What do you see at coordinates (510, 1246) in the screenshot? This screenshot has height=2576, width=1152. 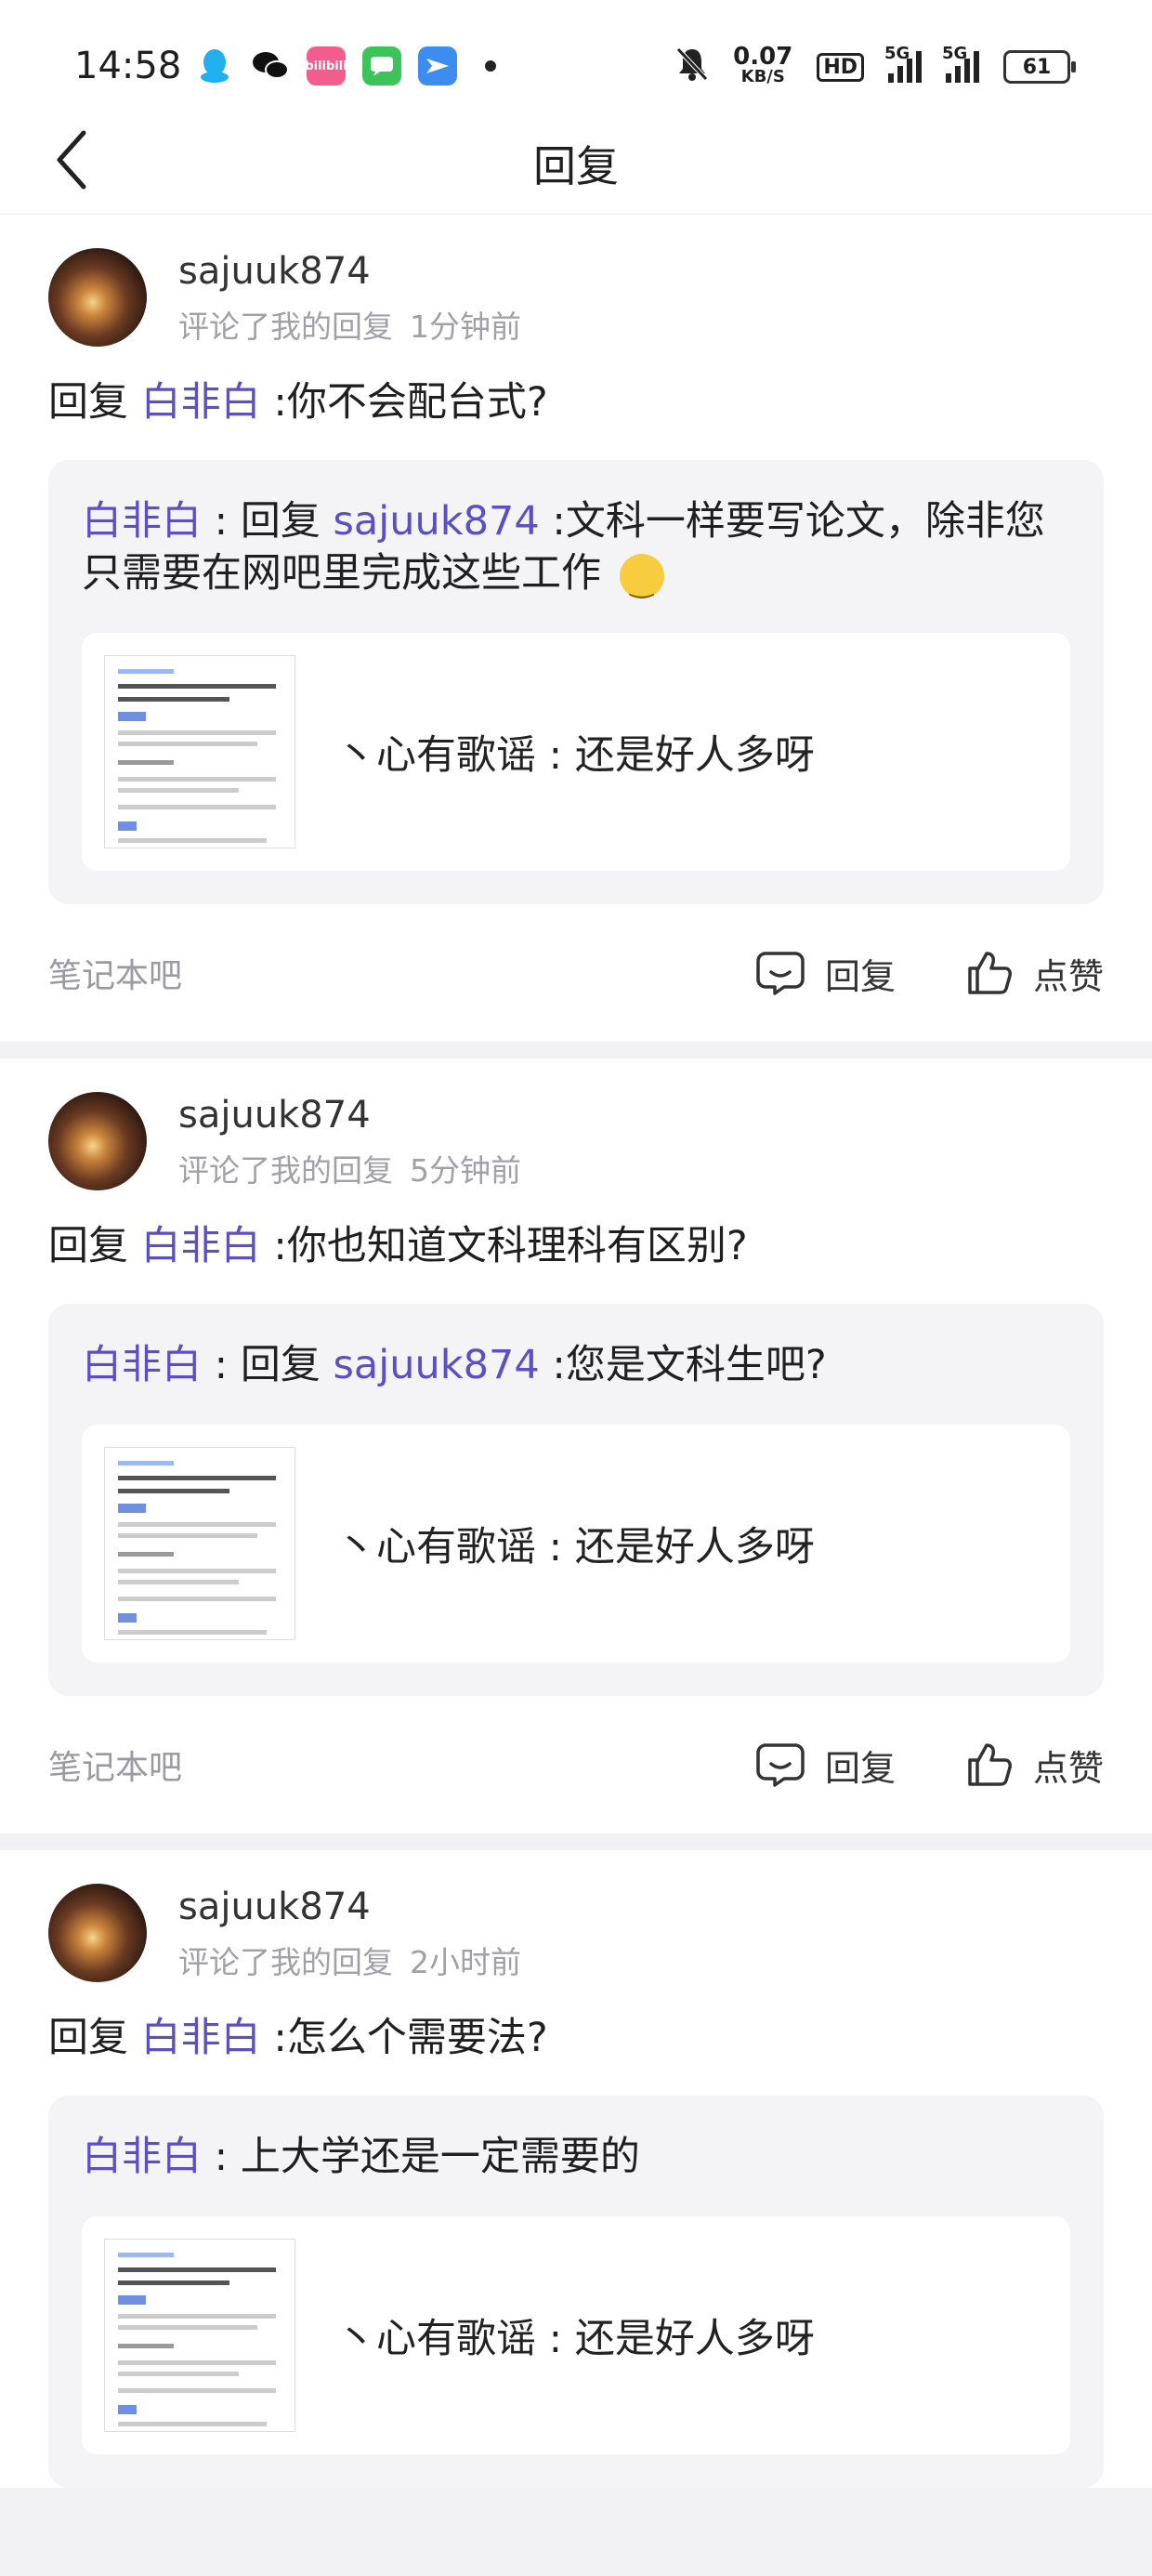 I see `reply-text: :你也知道文科理科有区别?` at bounding box center [510, 1246].